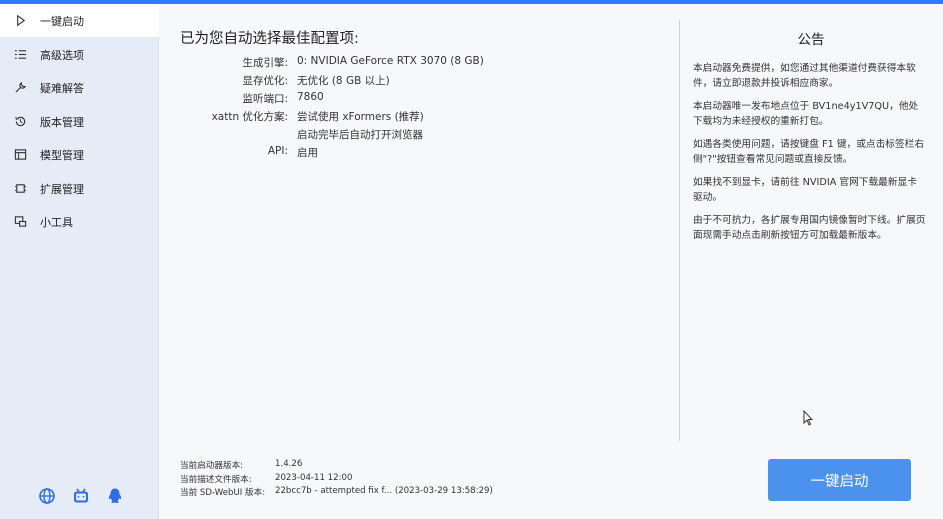 Image resolution: width=943 pixels, height=519 pixels. Describe the element at coordinates (360, 135) in the screenshot. I see `config-value: 启动完毕后自动打开浏览器` at that location.